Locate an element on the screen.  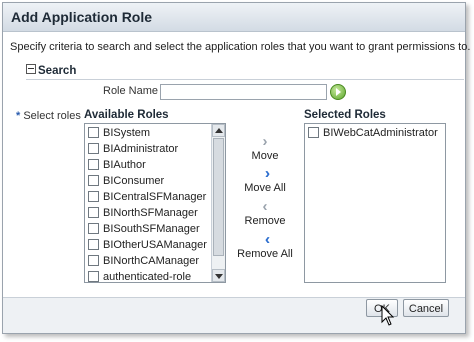
collapse-minus-icon is located at coordinates (31, 69).